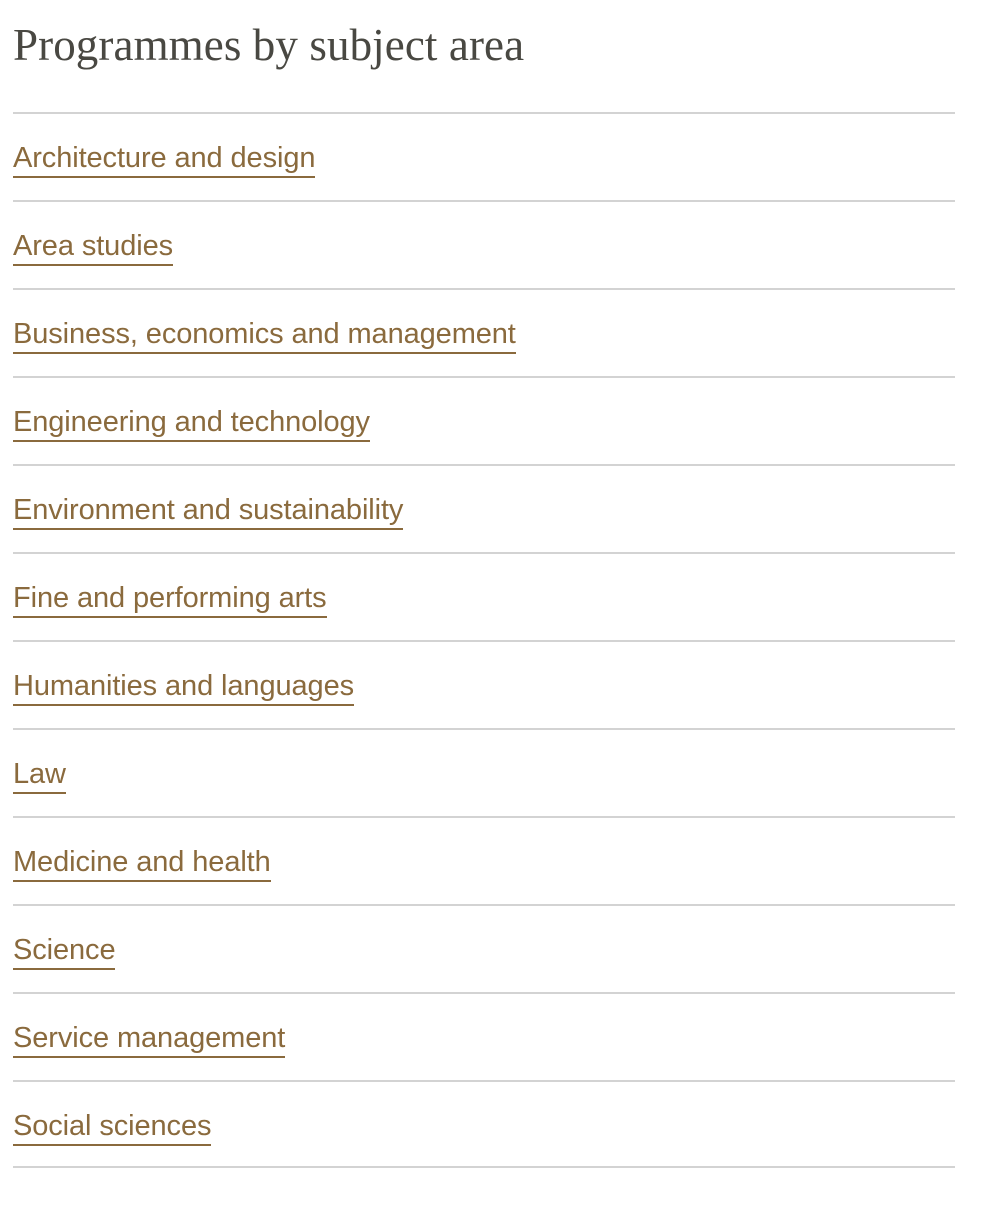 This screenshot has height=1206, width=1008. I want to click on list-item: Area studies, so click(484, 244).